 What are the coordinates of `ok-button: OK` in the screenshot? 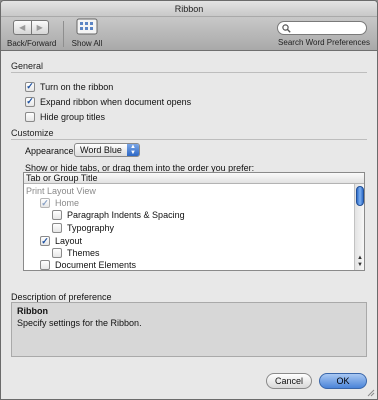 It's located at (343, 381).